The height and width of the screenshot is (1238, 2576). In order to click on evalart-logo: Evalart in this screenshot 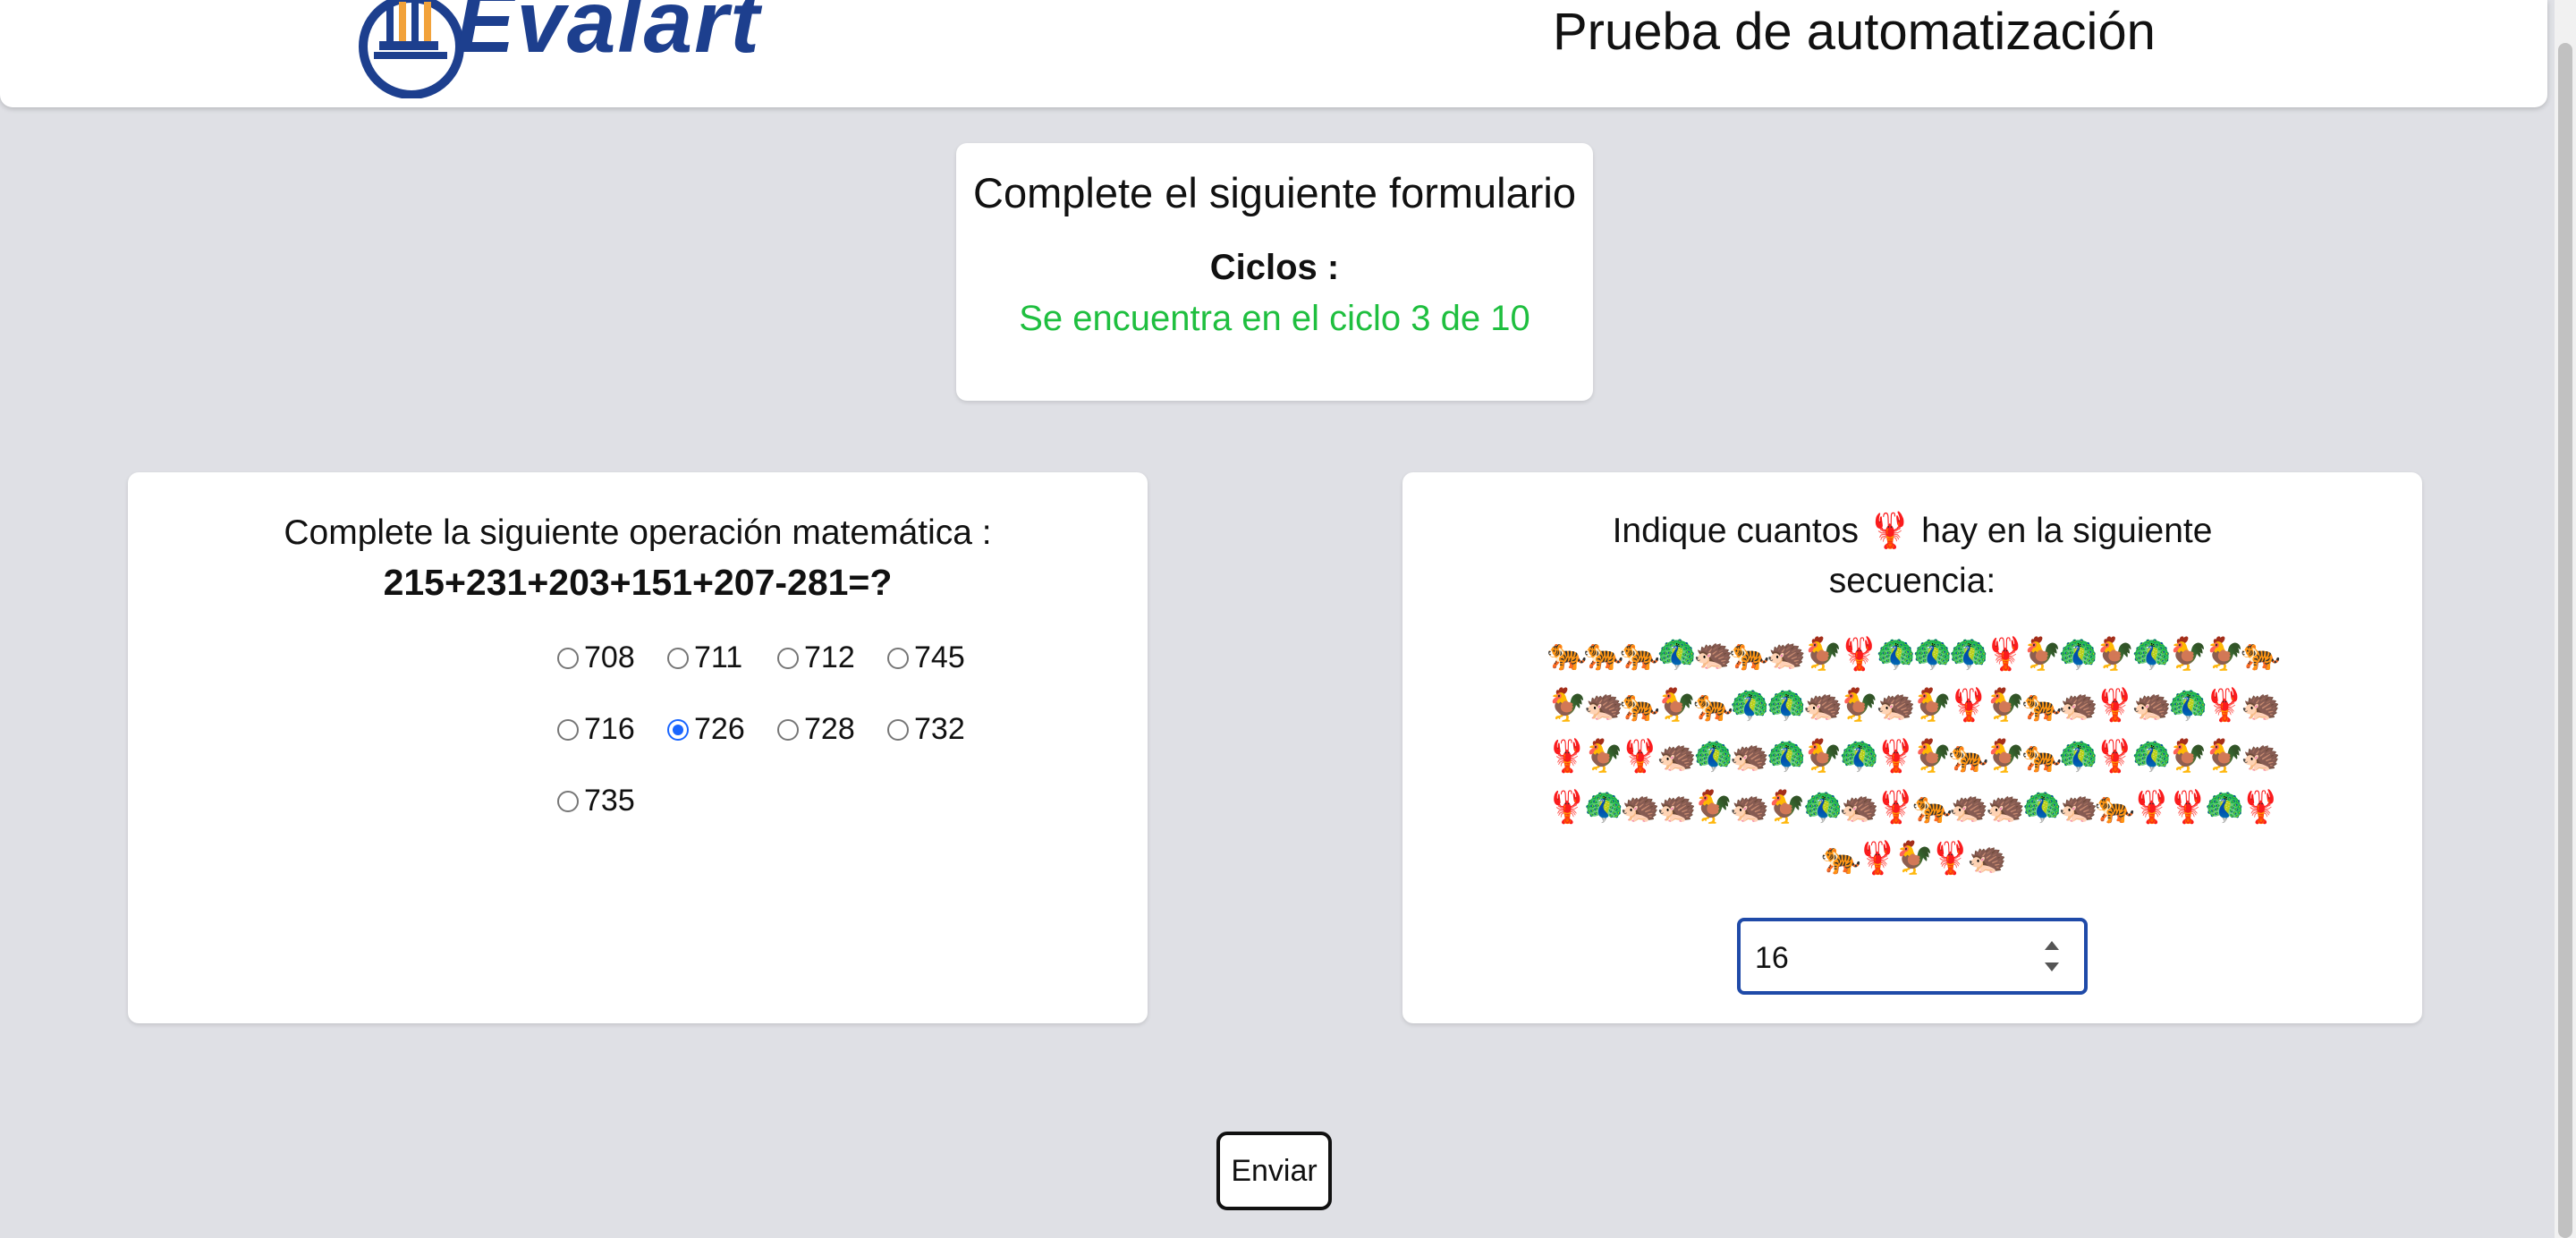, I will do `click(581, 49)`.